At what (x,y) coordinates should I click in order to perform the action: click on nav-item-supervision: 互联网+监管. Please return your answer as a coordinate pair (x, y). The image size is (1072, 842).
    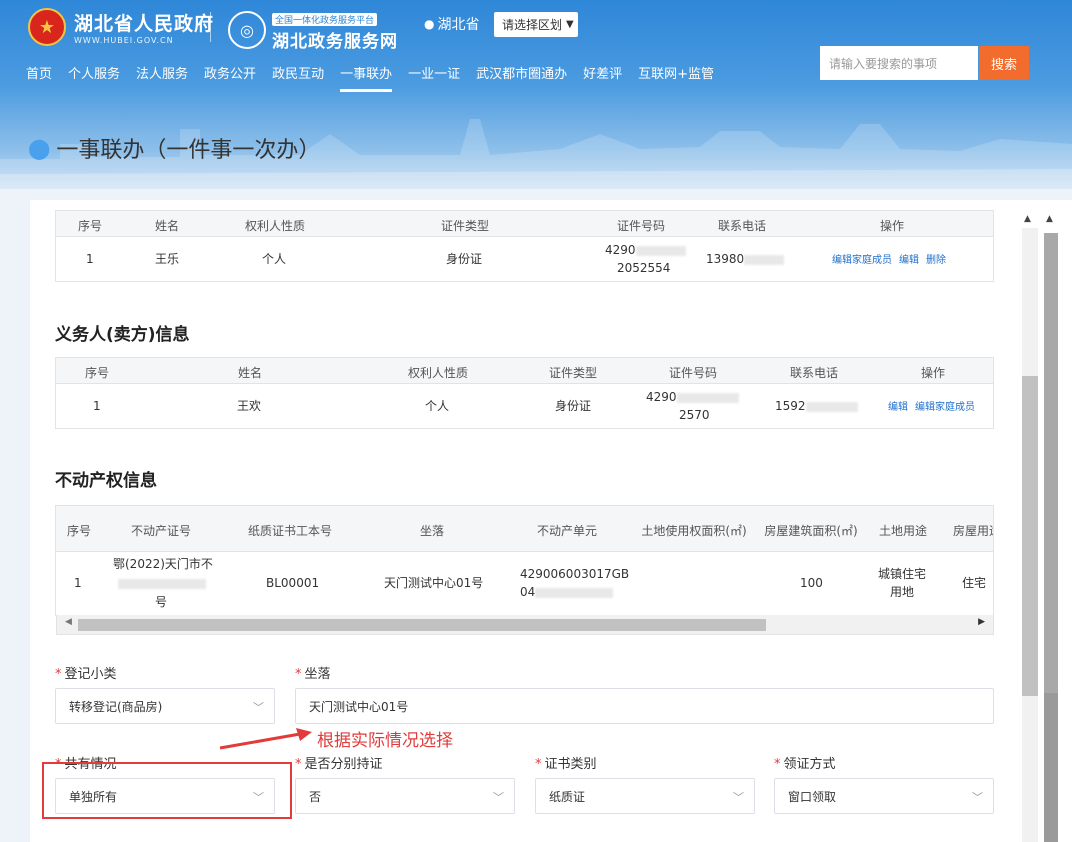
    Looking at the image, I should click on (676, 76).